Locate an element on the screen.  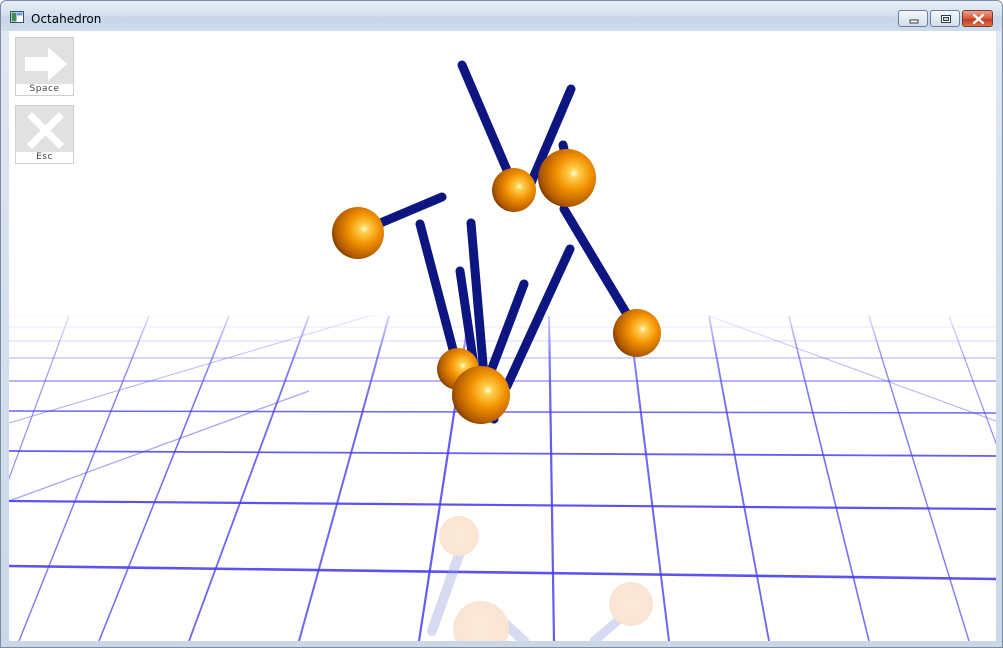
window-title: Octahedron is located at coordinates (66, 19).